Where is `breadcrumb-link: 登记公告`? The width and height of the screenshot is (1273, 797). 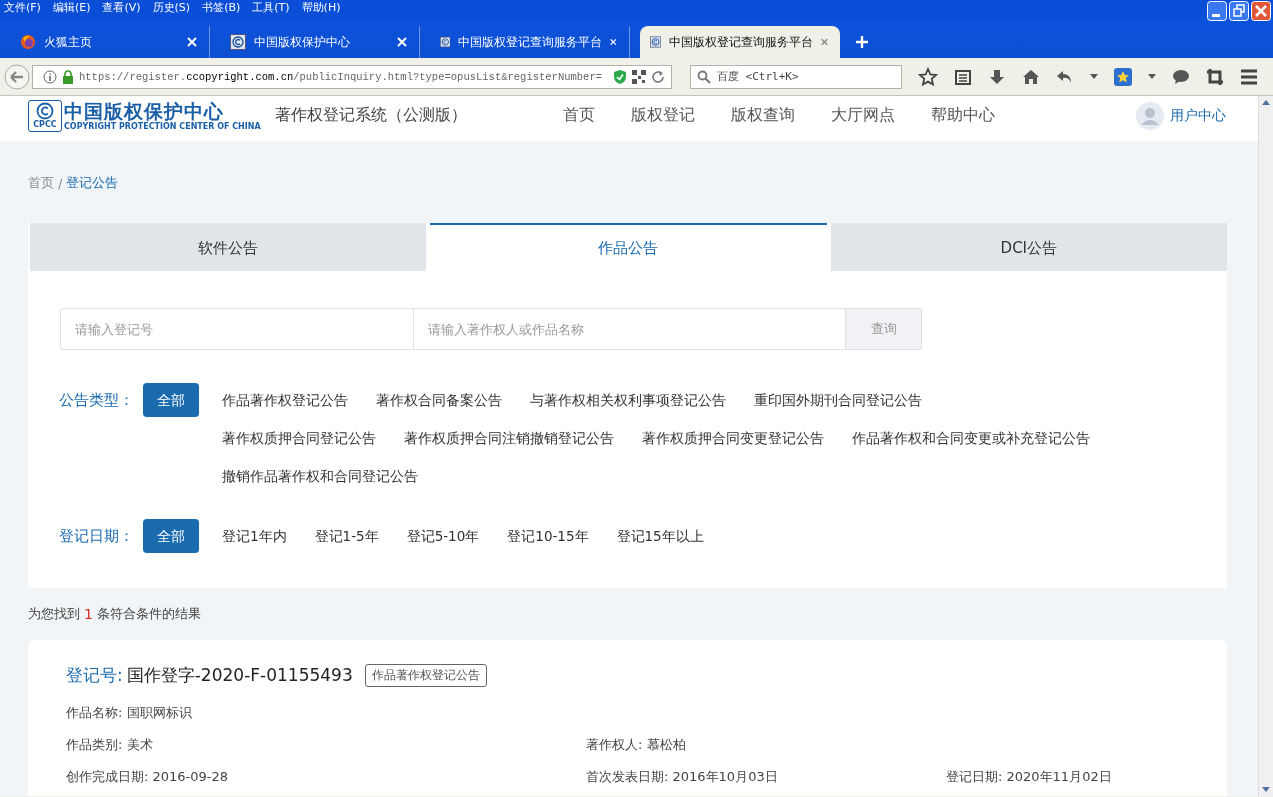
breadcrumb-link: 登记公告 is located at coordinates (92, 183).